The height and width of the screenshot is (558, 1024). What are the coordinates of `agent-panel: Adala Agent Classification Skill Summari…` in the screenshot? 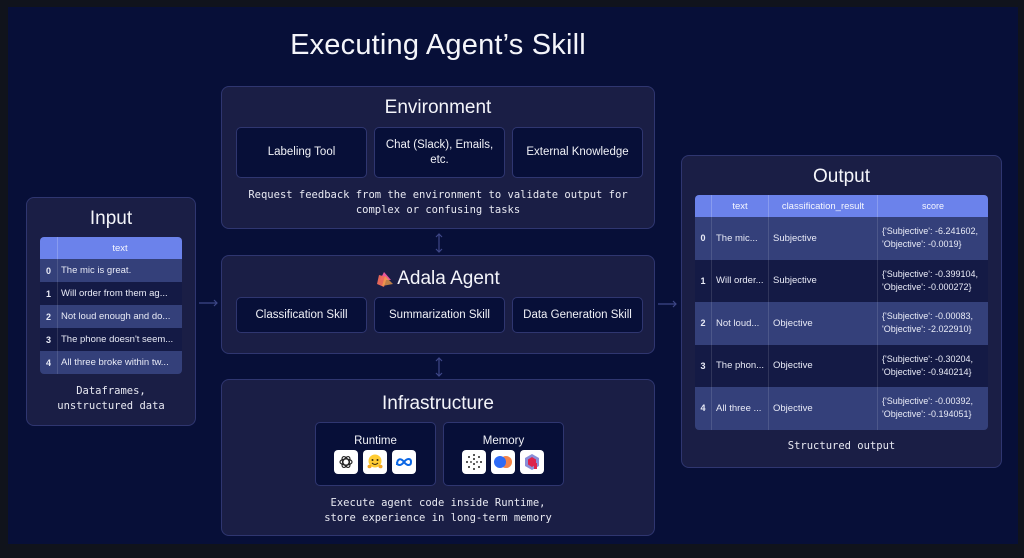 It's located at (438, 304).